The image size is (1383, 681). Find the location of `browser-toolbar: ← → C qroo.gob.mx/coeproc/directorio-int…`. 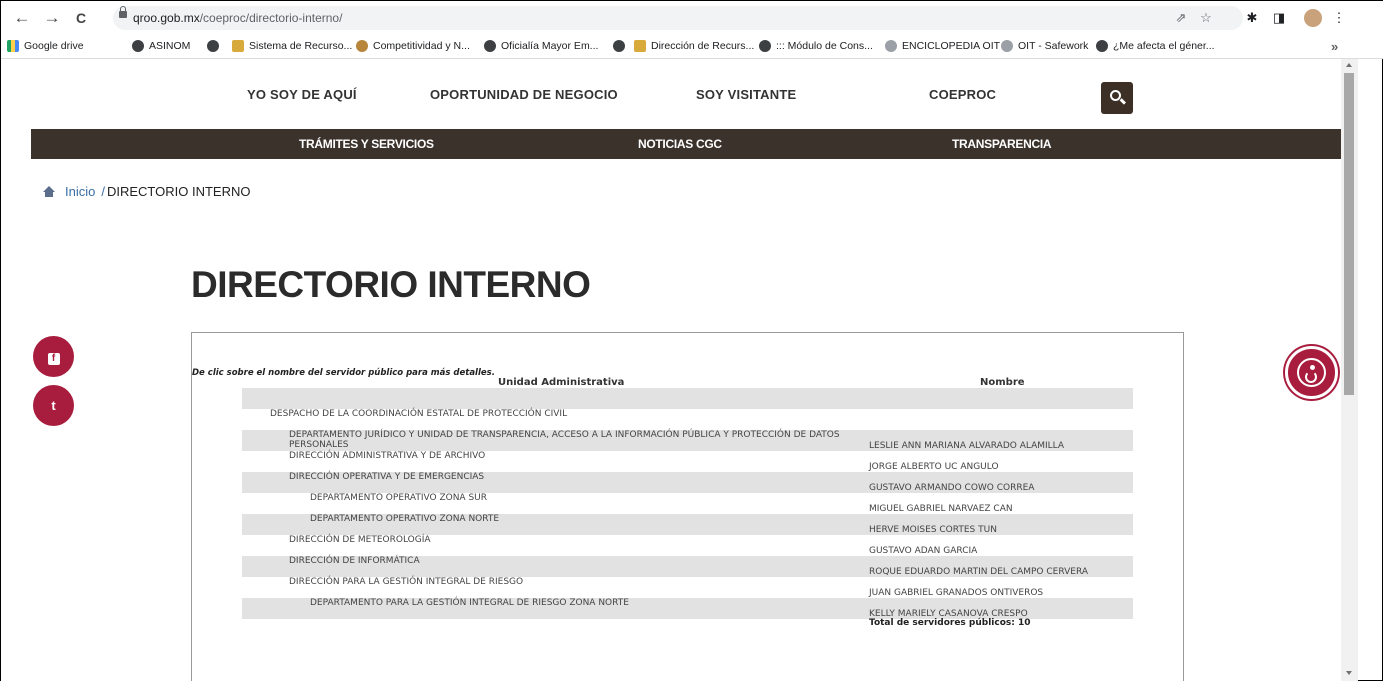

browser-toolbar: ← → C qroo.gob.mx/coeproc/directorio-int… is located at coordinates (692, 18).